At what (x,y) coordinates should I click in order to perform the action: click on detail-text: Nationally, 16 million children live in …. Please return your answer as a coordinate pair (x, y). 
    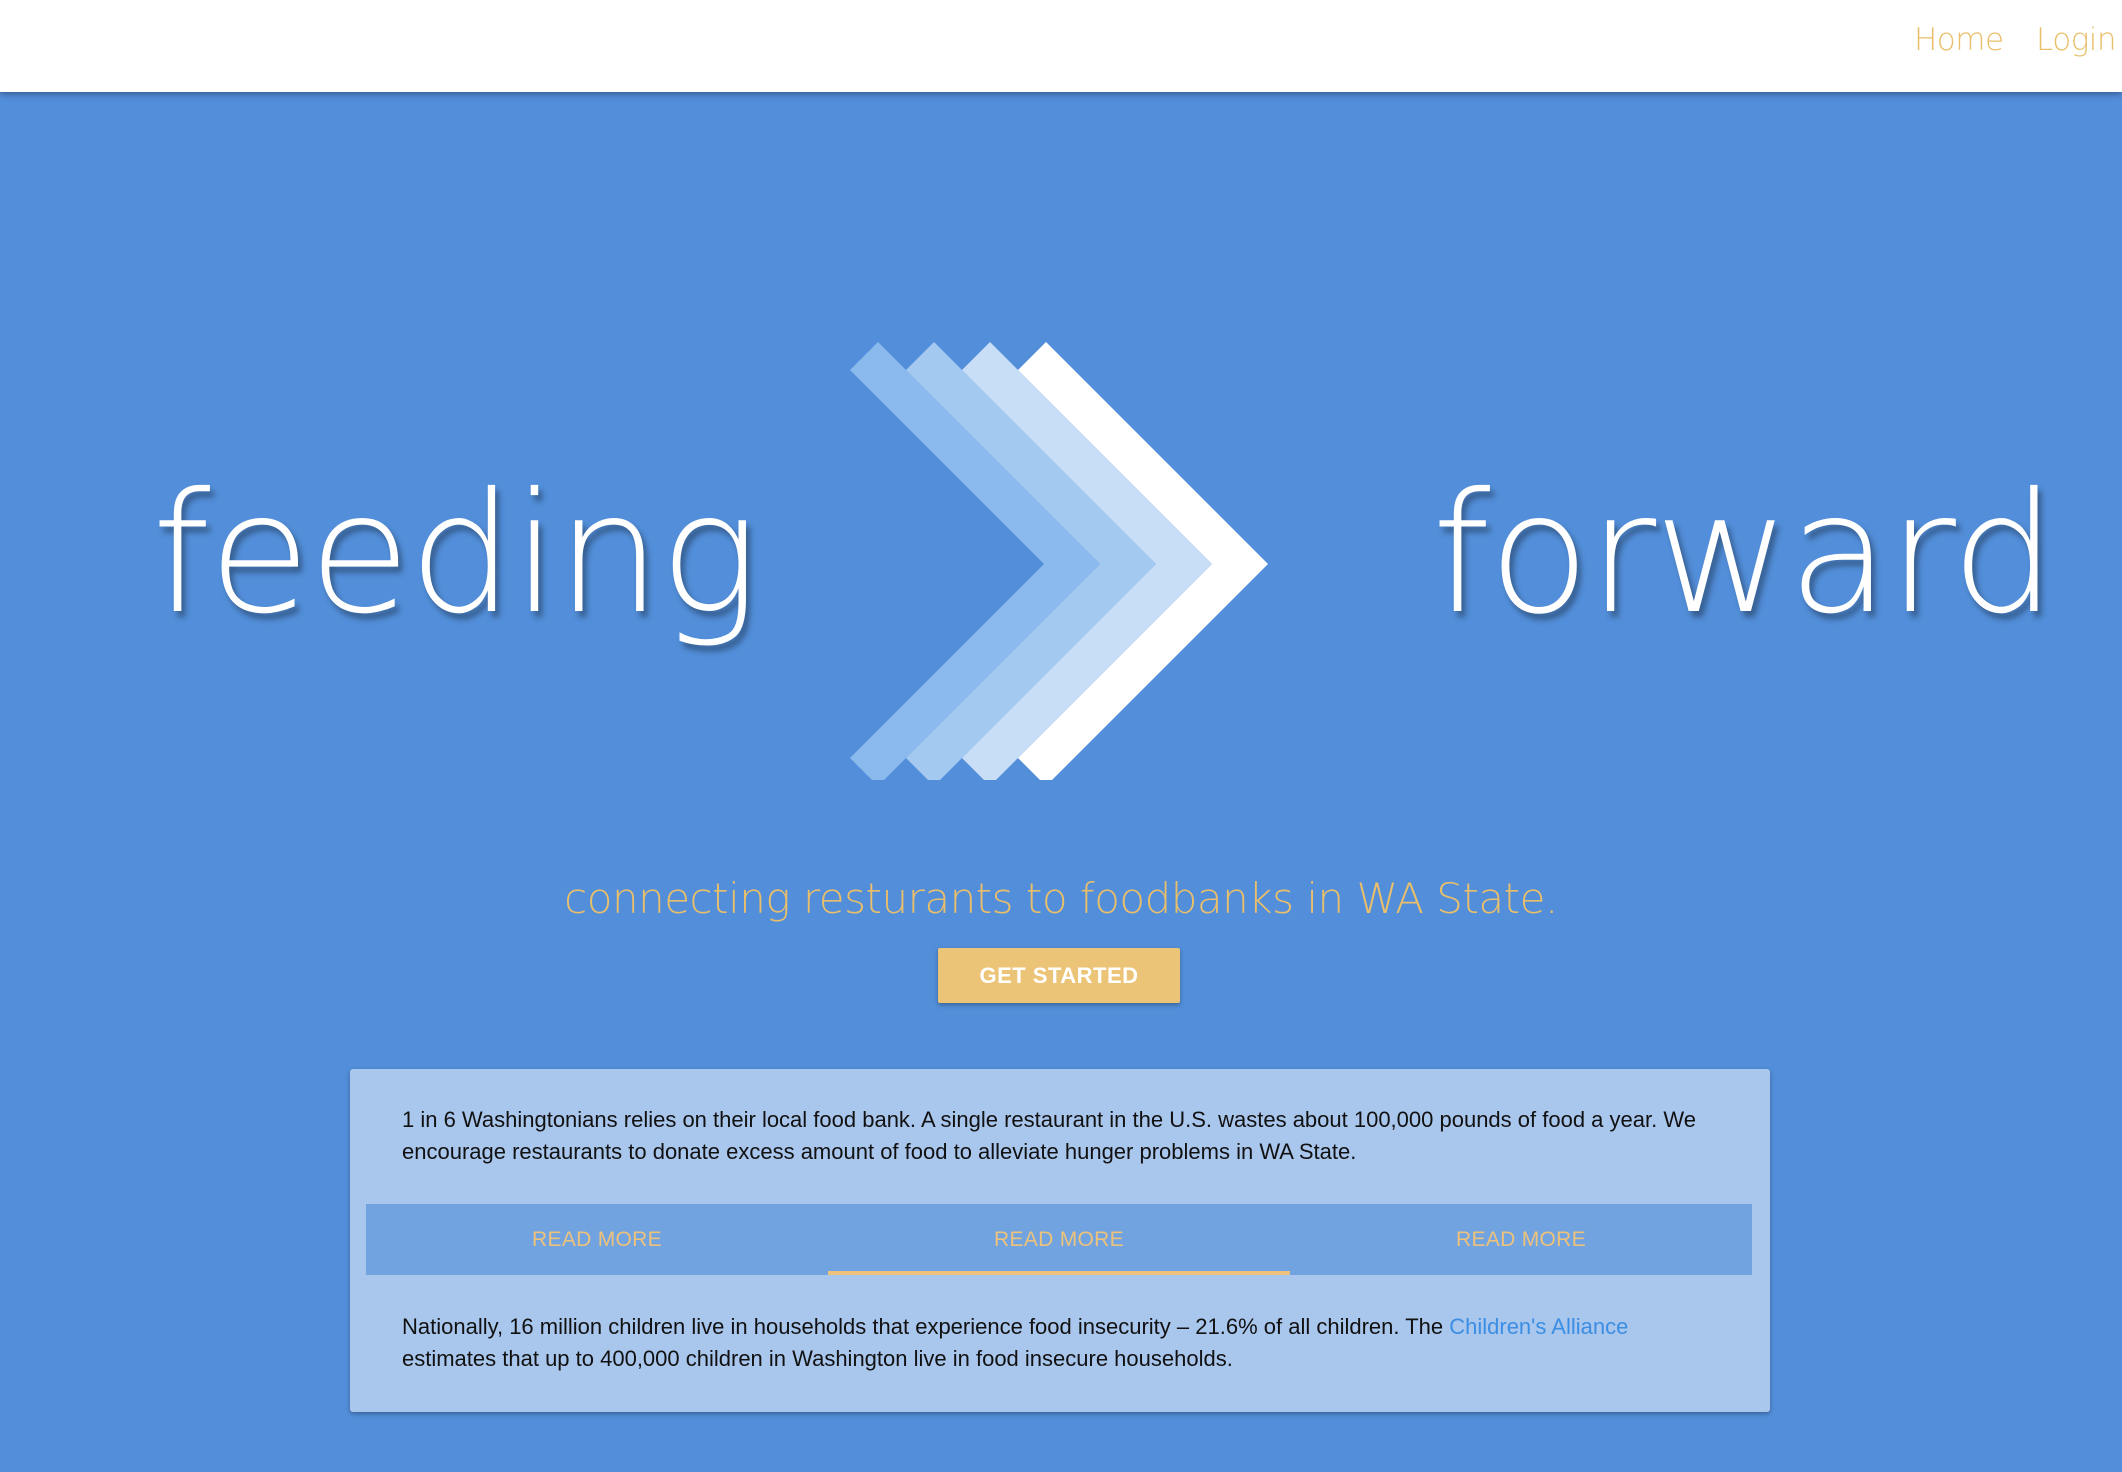
    Looking at the image, I should click on (1062, 1343).